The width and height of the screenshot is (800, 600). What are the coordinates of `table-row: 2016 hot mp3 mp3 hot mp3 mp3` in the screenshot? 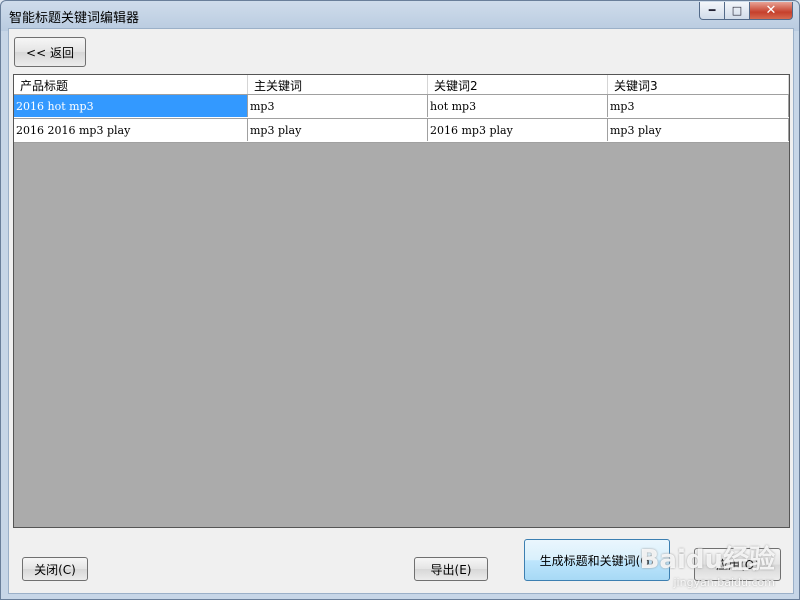 It's located at (401, 107).